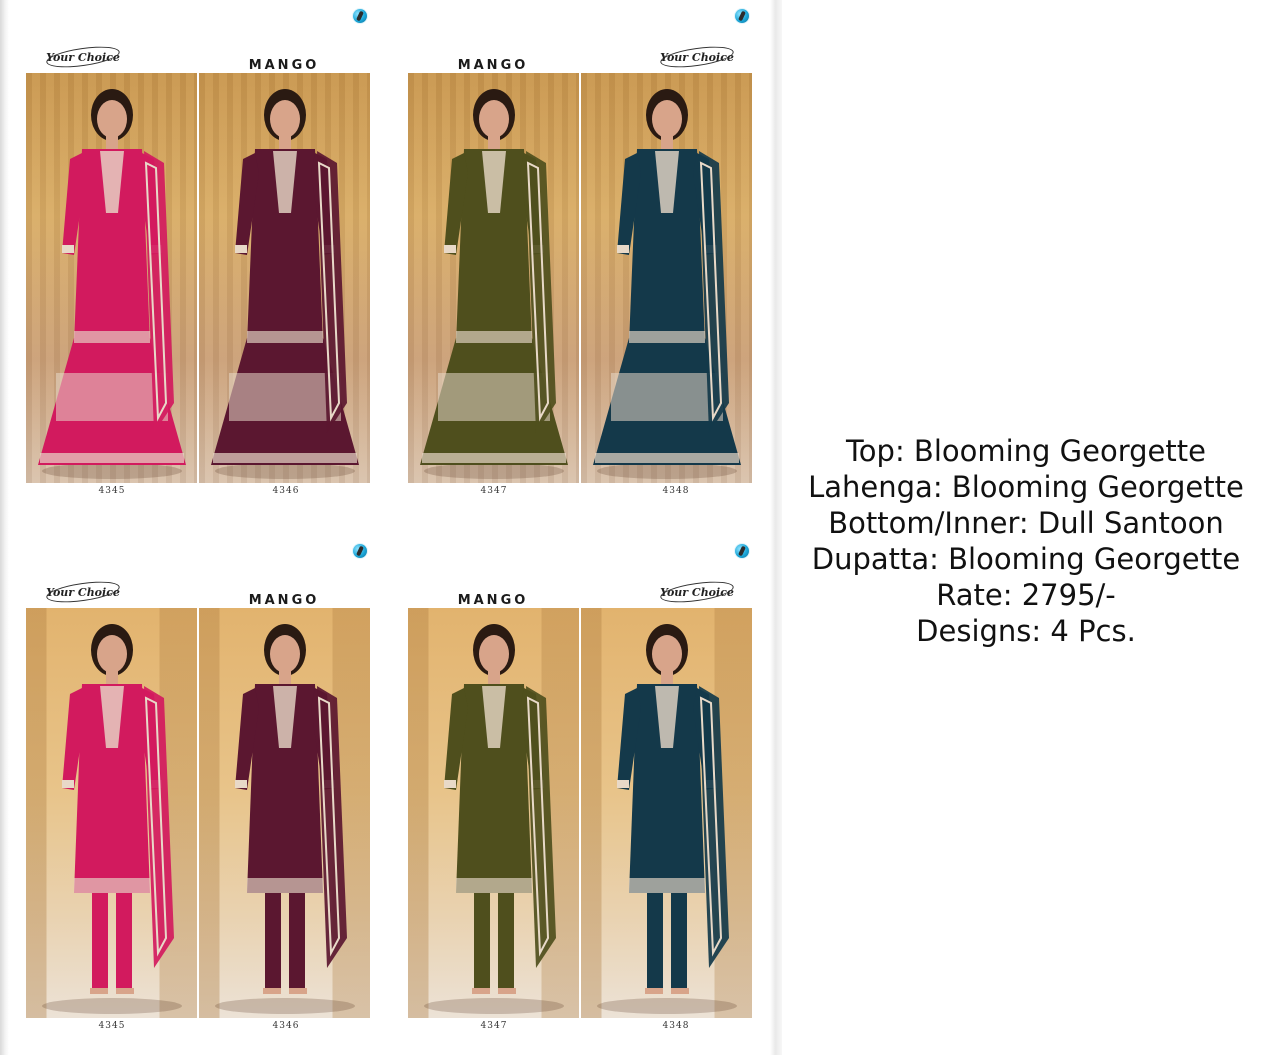 Image resolution: width=1280 pixels, height=1060 pixels. I want to click on spec-designs: Designs: 4 Pcs., so click(1026, 631).